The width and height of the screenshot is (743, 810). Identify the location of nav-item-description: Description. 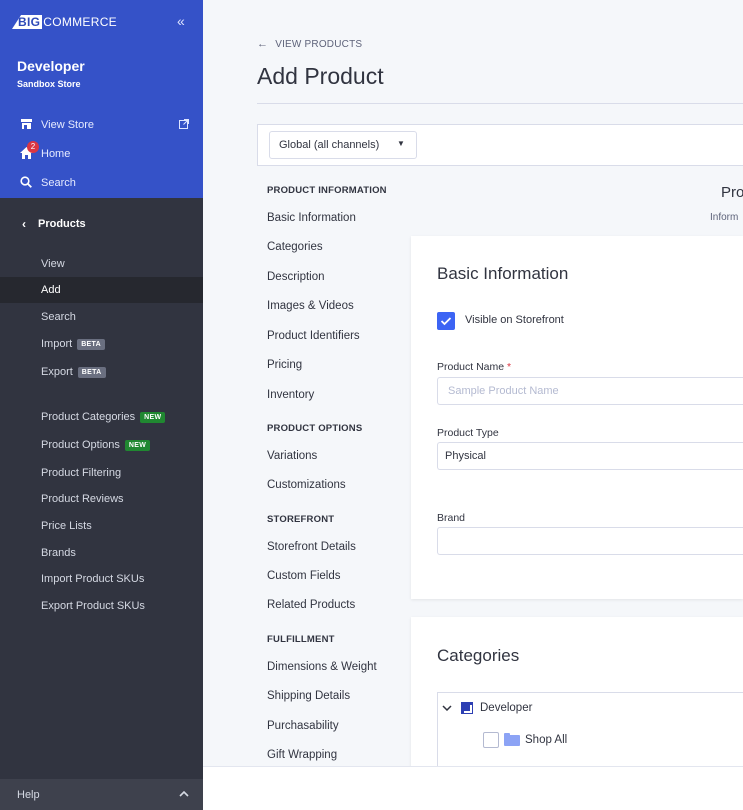
(296, 277).